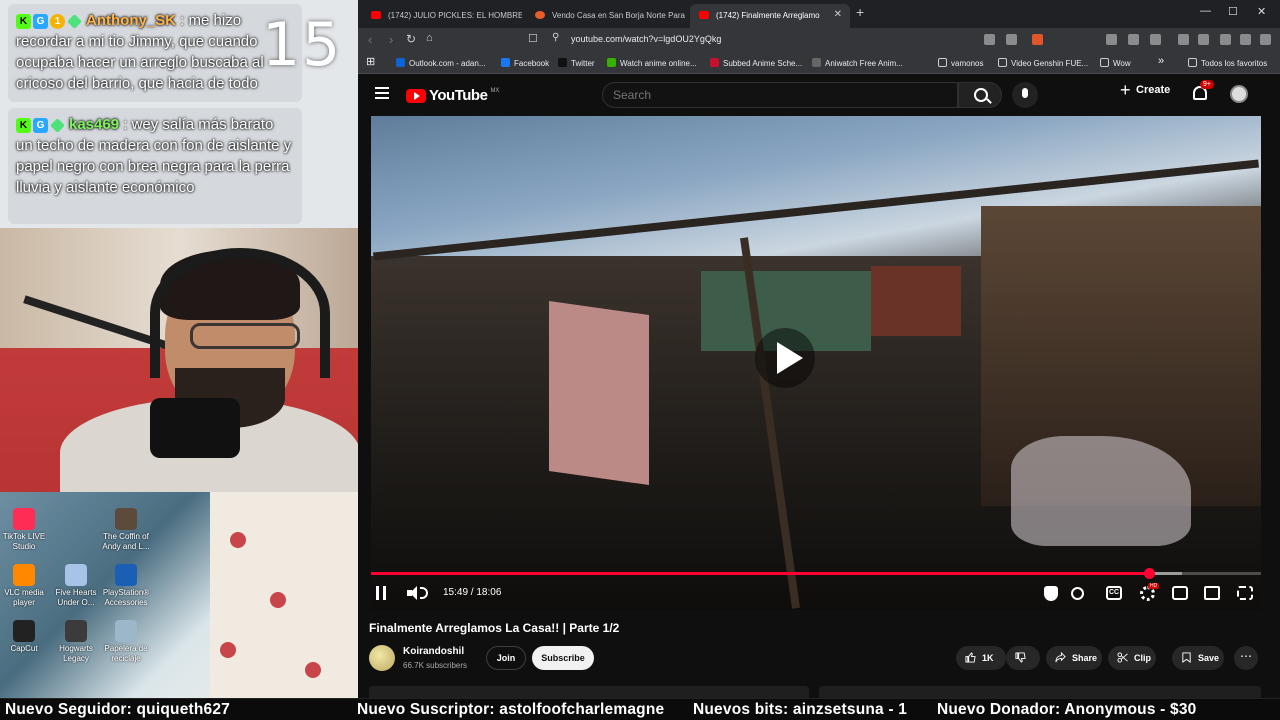 The image size is (1280, 720). I want to click on video-frame-door, so click(599, 393).